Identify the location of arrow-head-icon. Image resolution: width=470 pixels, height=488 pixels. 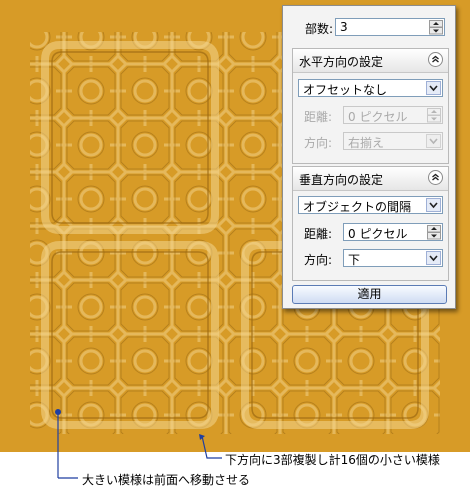
(202, 437).